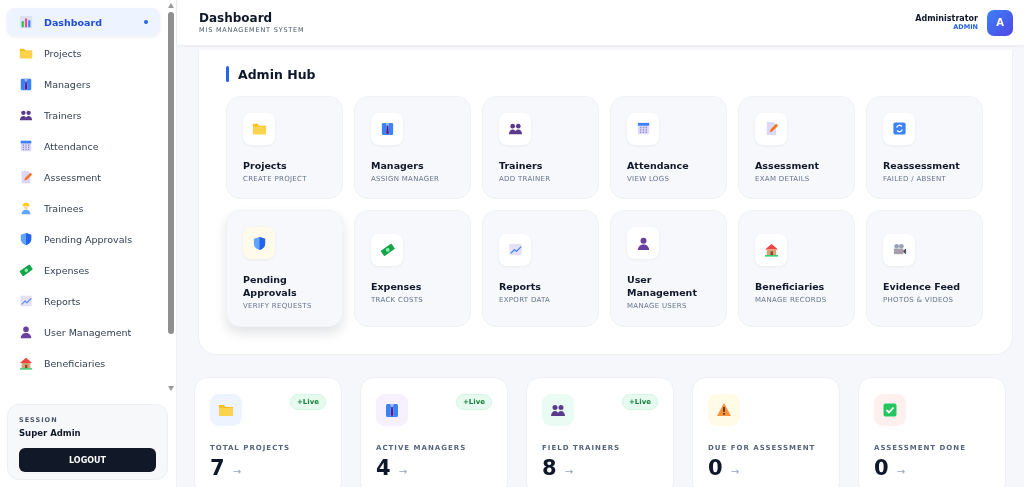 The width and height of the screenshot is (1024, 487). What do you see at coordinates (1000, 22) in the screenshot?
I see `avatar: A` at bounding box center [1000, 22].